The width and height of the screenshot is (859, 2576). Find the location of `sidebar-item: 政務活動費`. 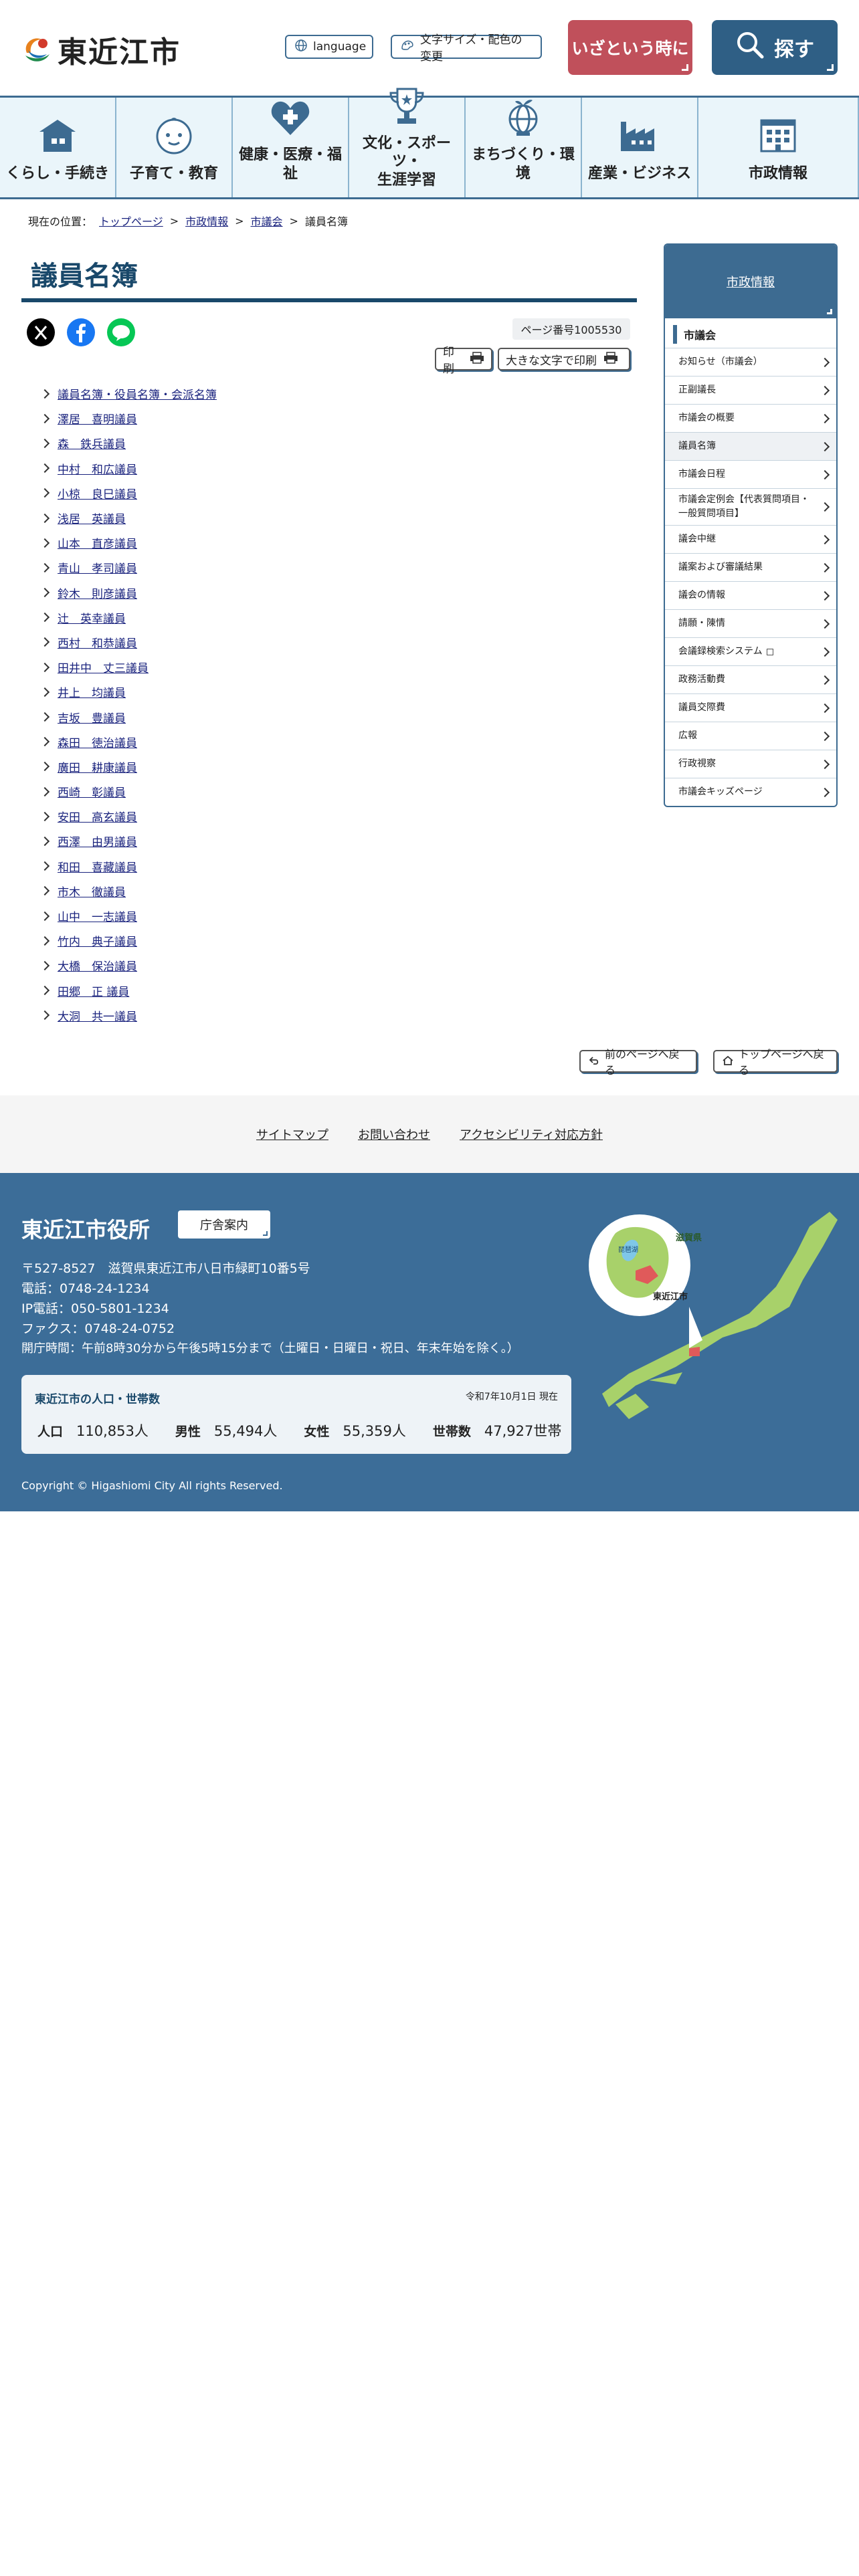

sidebar-item: 政務活動費 is located at coordinates (750, 679).